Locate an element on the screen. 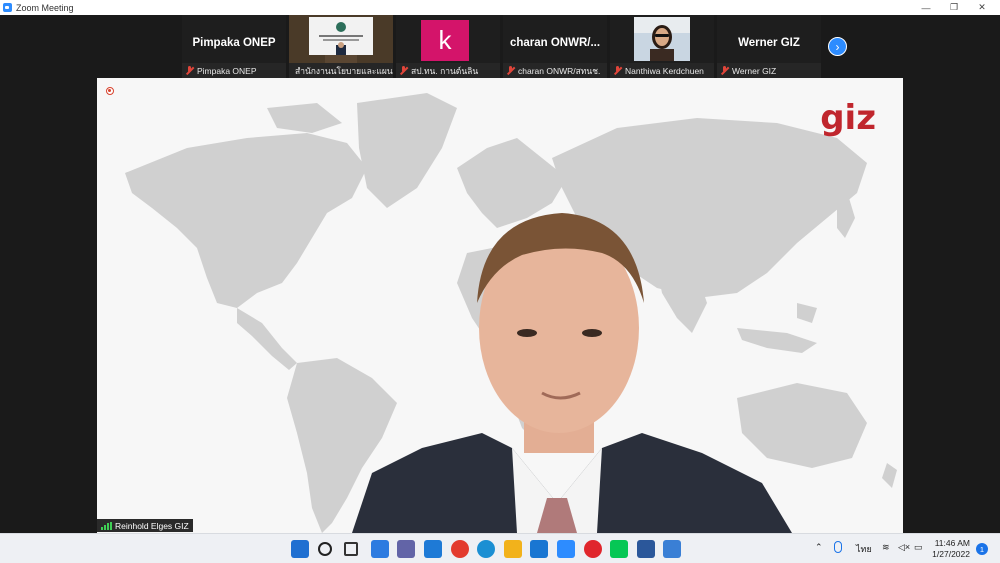  participant-footer: สป.ทน. กานต์นลิน is located at coordinates (448, 70).